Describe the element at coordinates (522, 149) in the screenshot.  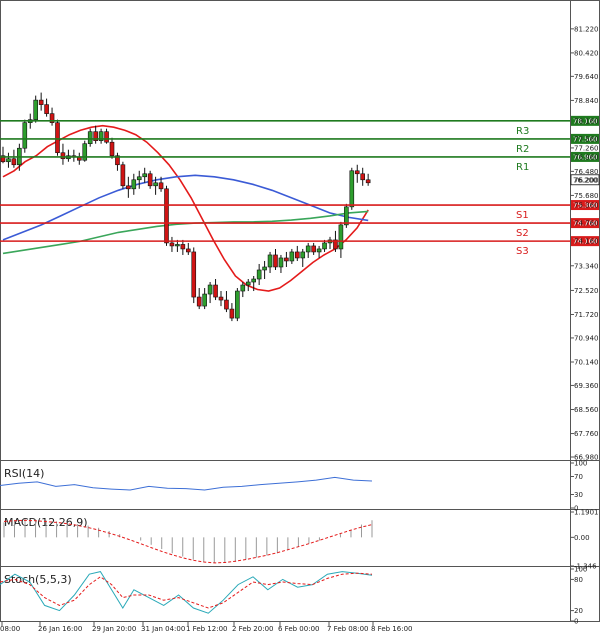
I see `level-name-r2: R2` at that location.